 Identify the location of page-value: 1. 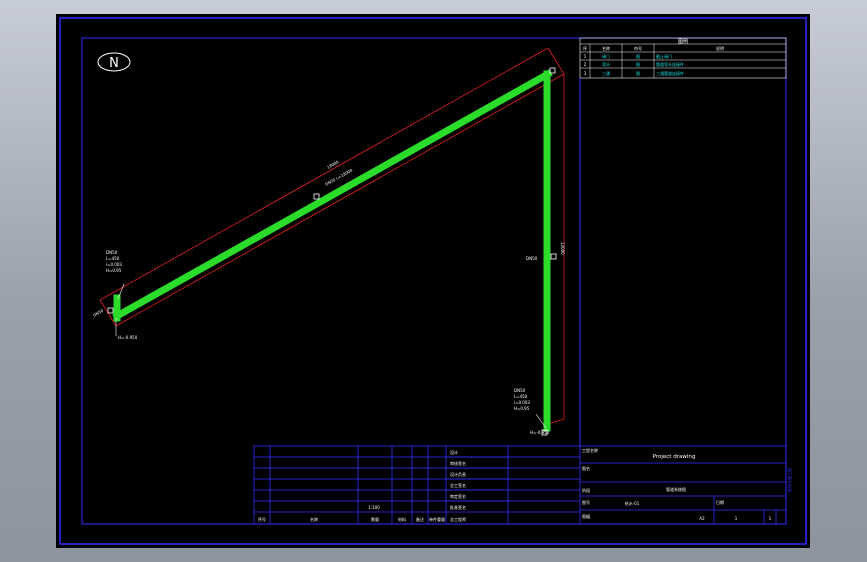
(736, 518).